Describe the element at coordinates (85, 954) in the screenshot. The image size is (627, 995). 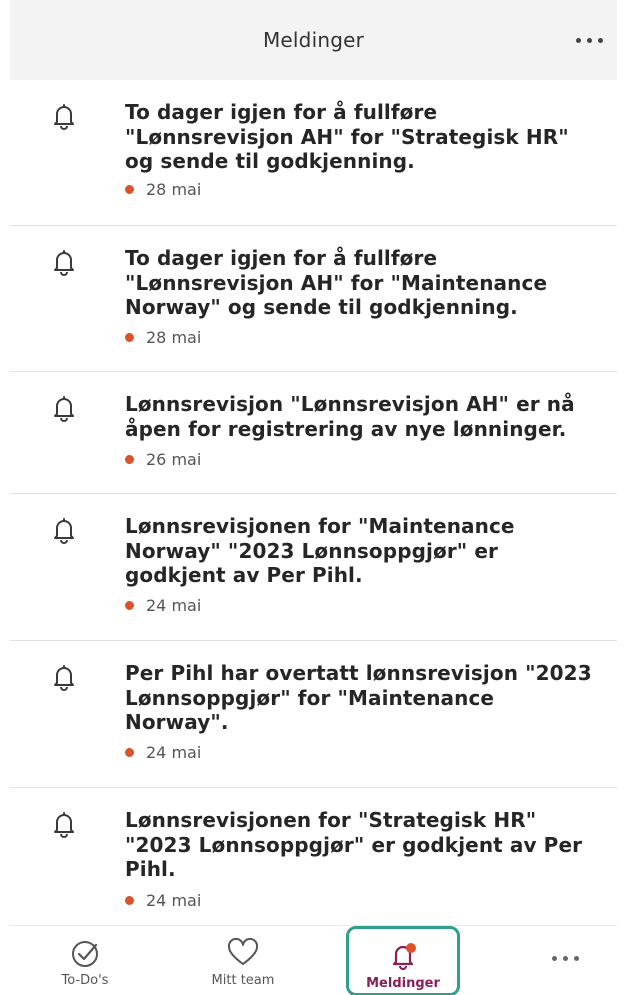
I see `check-circle-icon` at that location.